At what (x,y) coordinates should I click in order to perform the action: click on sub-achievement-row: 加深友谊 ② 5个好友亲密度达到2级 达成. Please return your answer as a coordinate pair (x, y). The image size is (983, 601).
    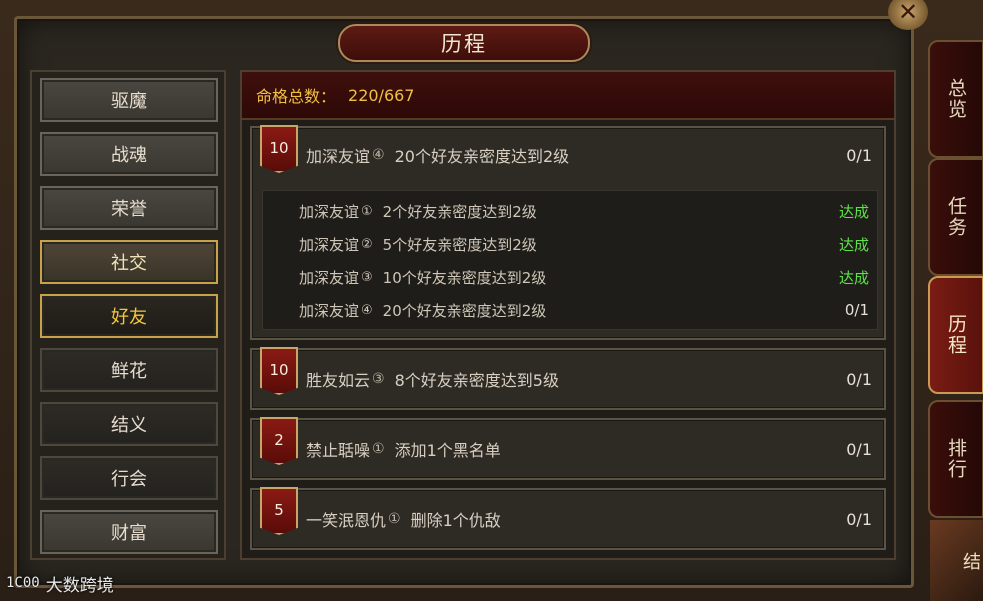
    Looking at the image, I should click on (584, 244).